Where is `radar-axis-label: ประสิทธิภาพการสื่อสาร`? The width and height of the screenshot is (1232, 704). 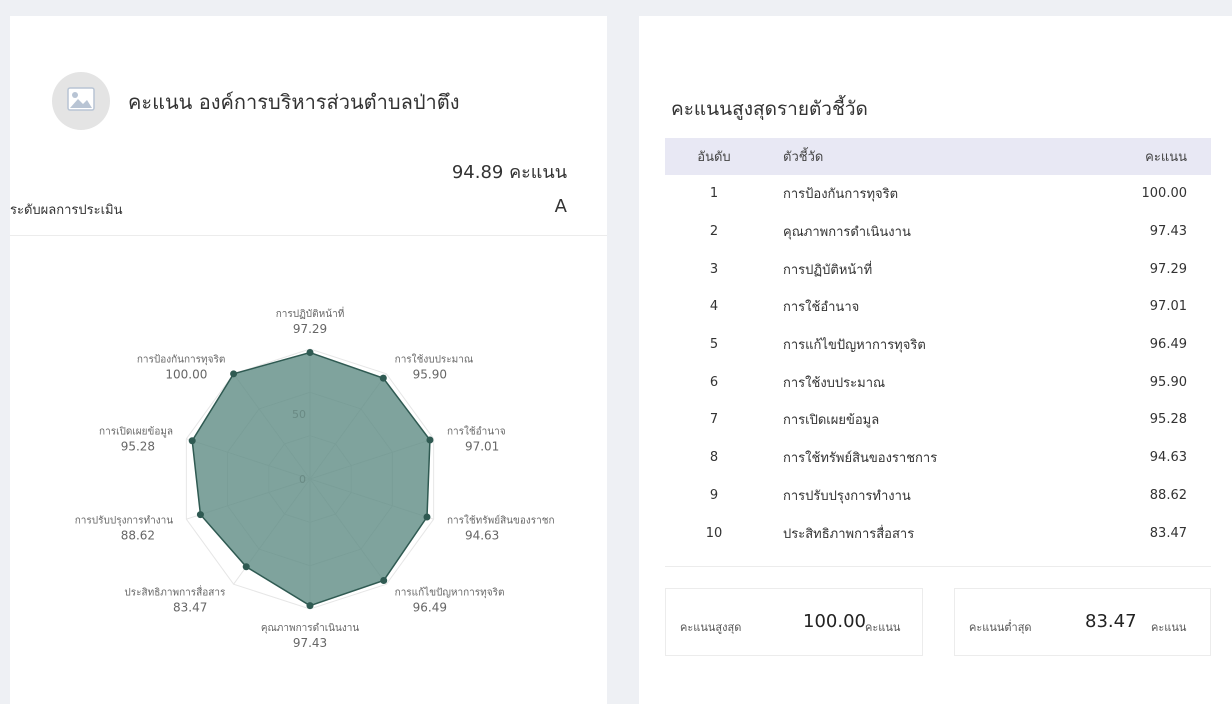 radar-axis-label: ประสิทธิภาพการสื่อสาร is located at coordinates (175, 591).